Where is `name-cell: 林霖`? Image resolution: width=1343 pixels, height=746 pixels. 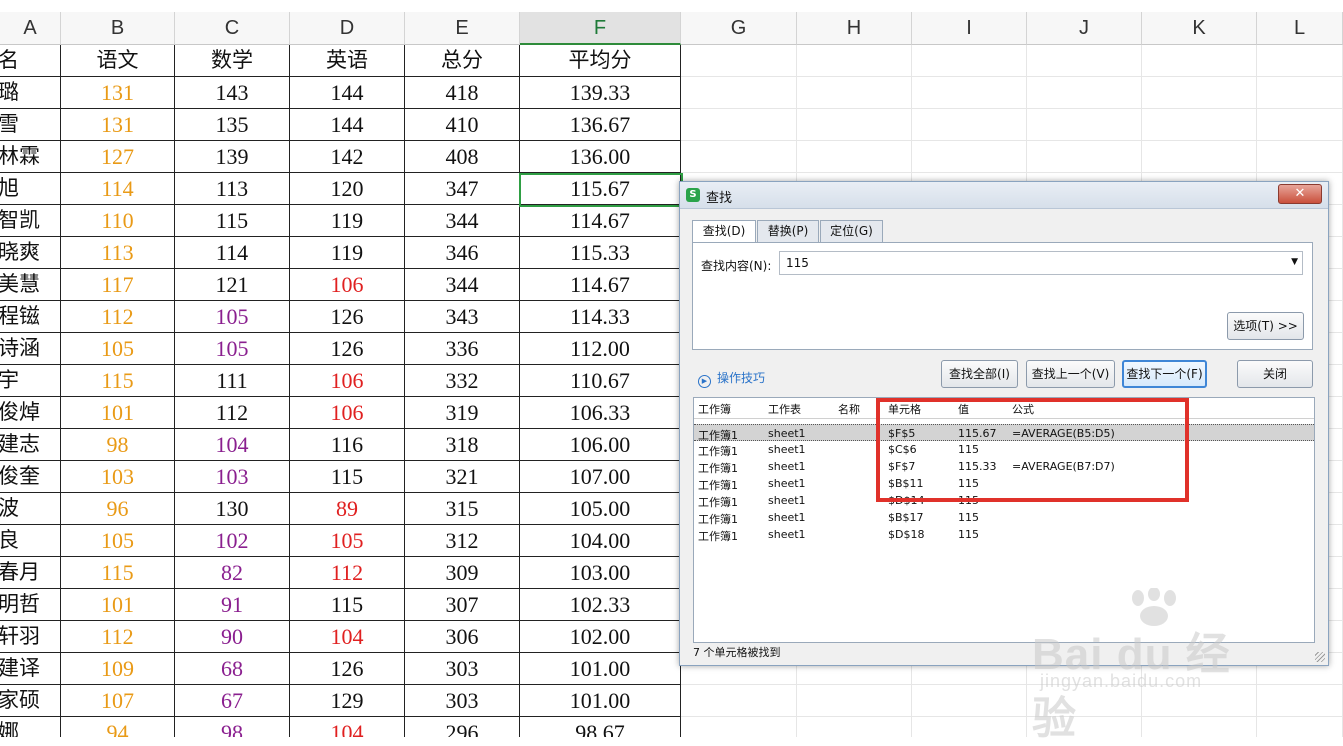 name-cell: 林霖 is located at coordinates (30, 157).